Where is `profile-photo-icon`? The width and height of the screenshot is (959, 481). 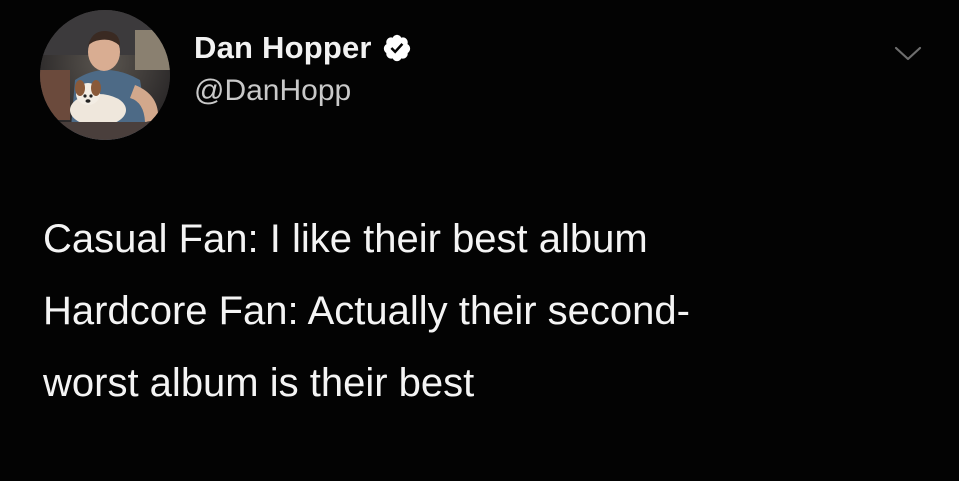 profile-photo-icon is located at coordinates (105, 75).